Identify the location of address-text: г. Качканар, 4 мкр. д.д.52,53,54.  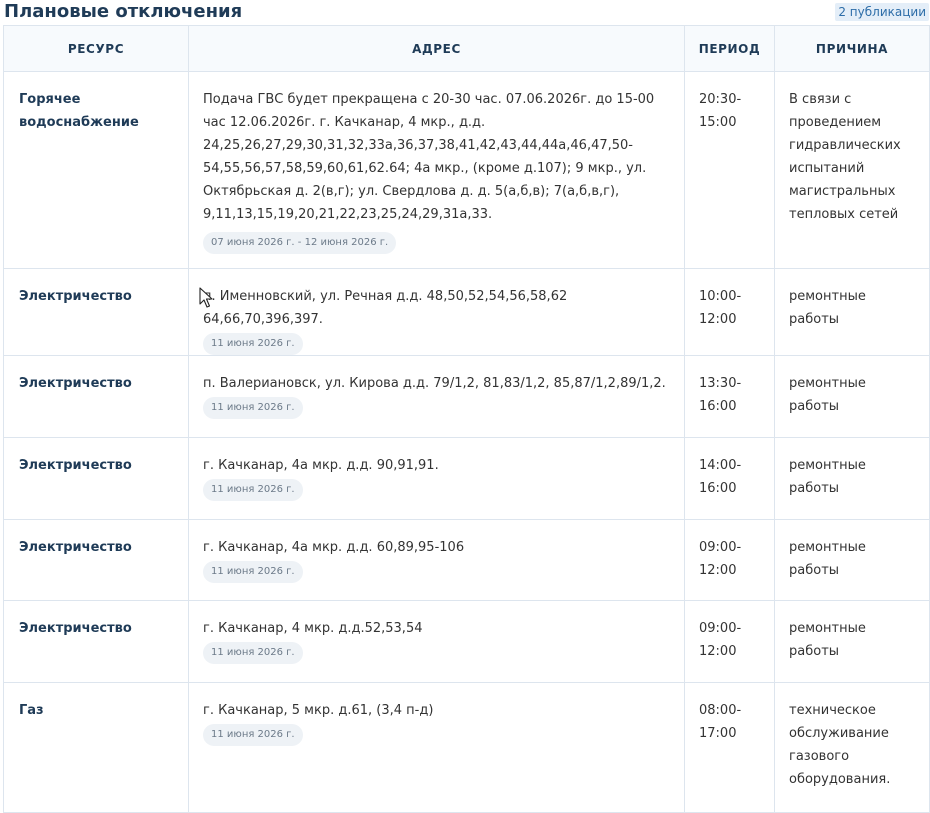
(313, 628).